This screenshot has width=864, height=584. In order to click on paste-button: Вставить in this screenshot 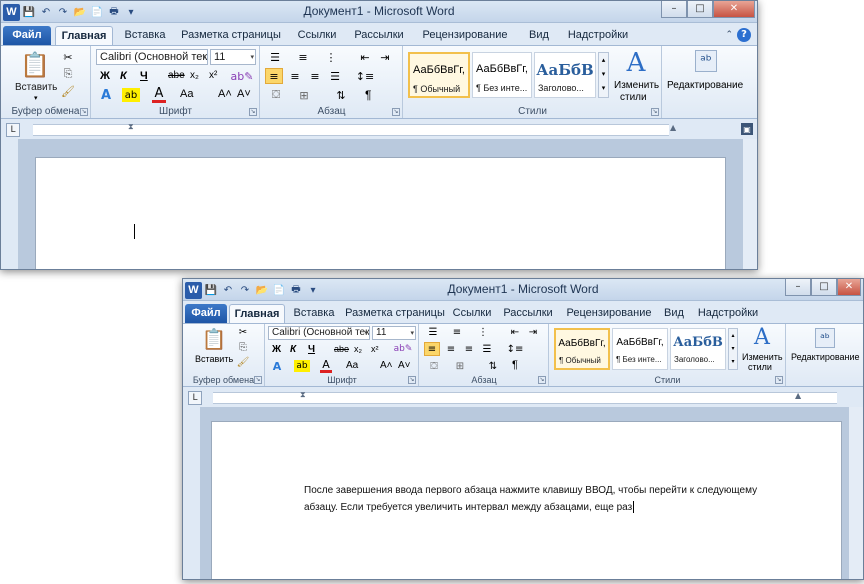, I will do `click(214, 359)`.